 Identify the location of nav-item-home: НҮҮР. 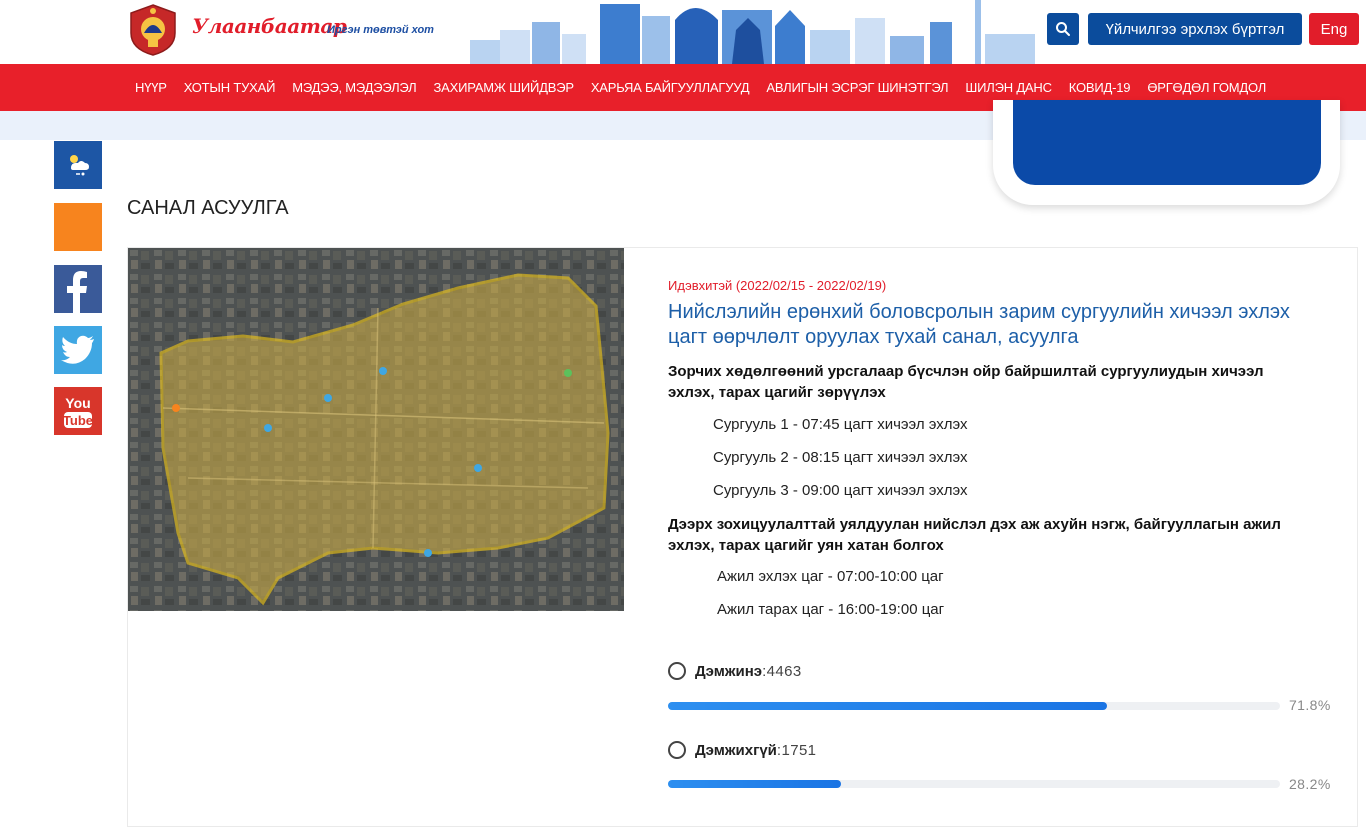
(151, 87).